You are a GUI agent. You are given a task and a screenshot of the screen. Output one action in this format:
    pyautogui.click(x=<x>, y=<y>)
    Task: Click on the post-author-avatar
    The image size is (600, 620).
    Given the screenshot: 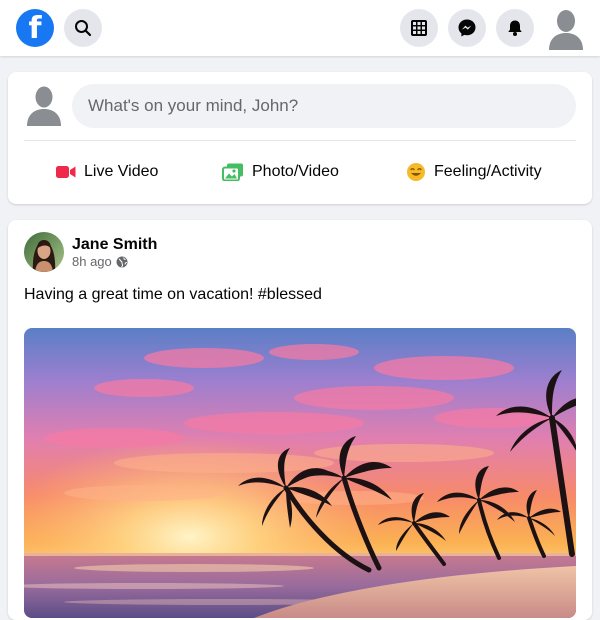 What is the action you would take?
    pyautogui.click(x=44, y=252)
    